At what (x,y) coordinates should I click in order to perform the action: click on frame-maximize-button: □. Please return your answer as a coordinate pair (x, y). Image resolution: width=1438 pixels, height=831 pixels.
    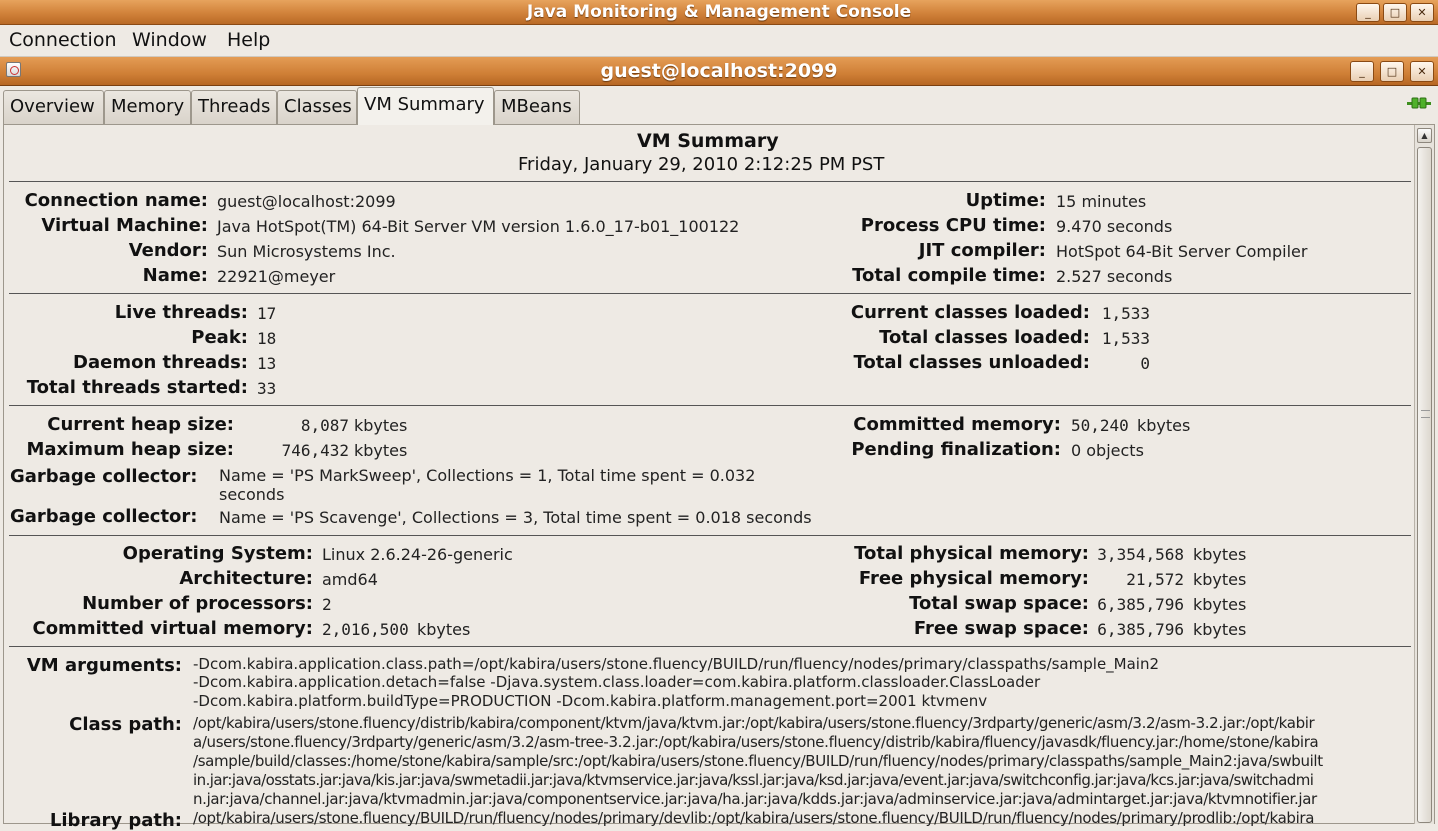
    Looking at the image, I should click on (1392, 71).